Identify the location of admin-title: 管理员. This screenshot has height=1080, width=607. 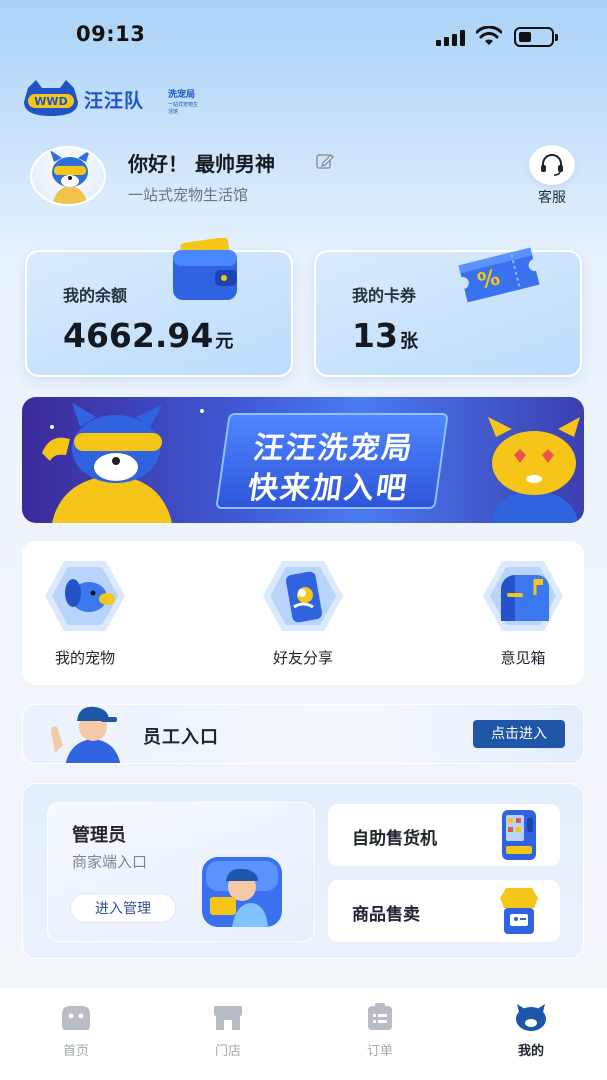
(99, 835).